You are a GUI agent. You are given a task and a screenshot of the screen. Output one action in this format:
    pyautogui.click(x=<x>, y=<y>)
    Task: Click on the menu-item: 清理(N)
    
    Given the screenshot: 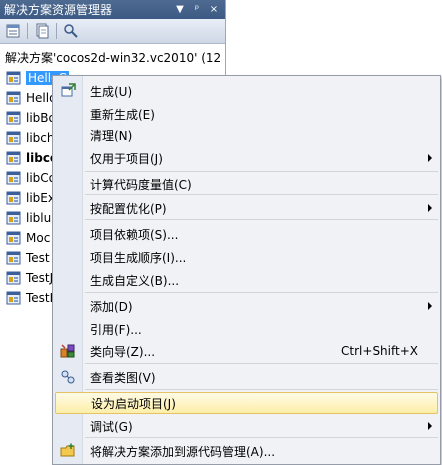 What is the action you would take?
    pyautogui.click(x=246, y=135)
    